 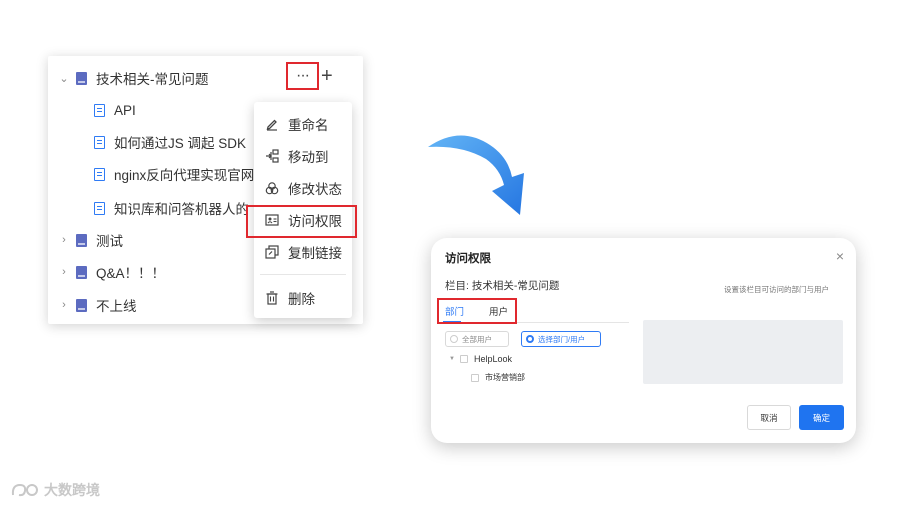 What do you see at coordinates (271, 156) in the screenshot?
I see `move-icon` at bounding box center [271, 156].